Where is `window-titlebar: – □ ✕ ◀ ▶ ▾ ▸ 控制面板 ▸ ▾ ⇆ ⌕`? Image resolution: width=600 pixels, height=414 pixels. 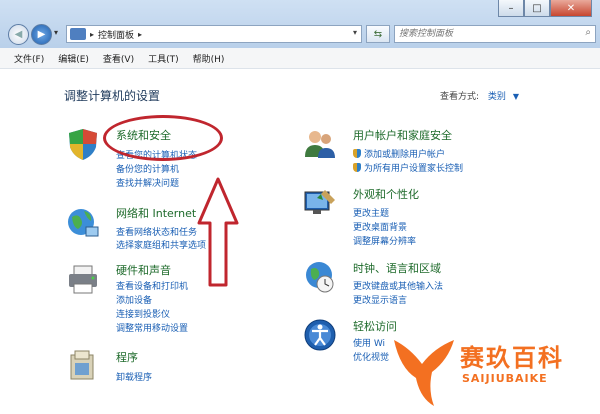 window-titlebar: – □ ✕ ◀ ▶ ▾ ▸ 控制面板 ▸ ▾ ⇆ ⌕ is located at coordinates (300, 24).